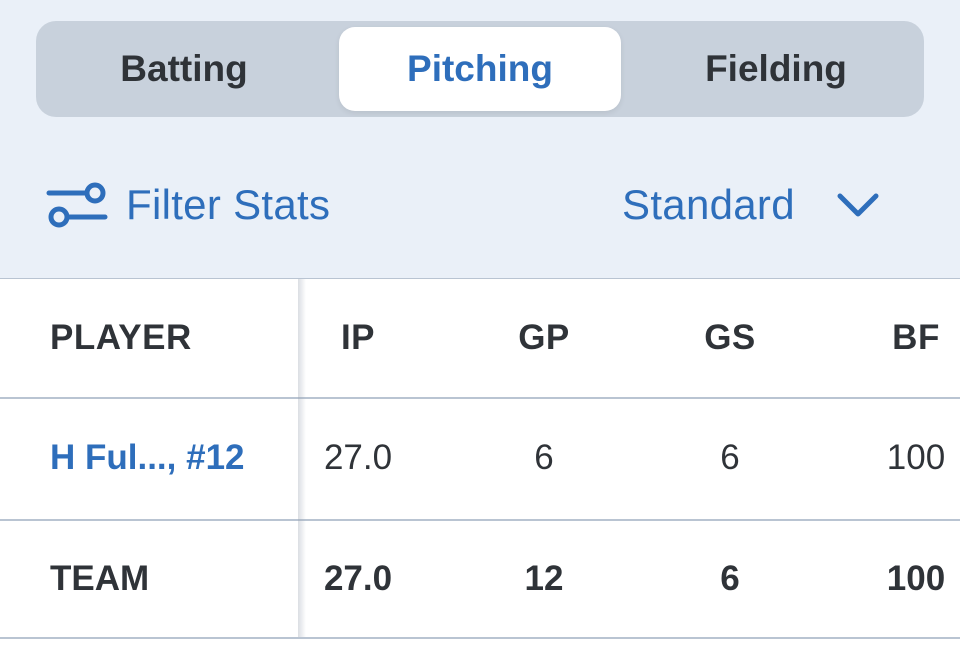  Describe the element at coordinates (908, 338) in the screenshot. I see `column-header-bf: BF` at that location.